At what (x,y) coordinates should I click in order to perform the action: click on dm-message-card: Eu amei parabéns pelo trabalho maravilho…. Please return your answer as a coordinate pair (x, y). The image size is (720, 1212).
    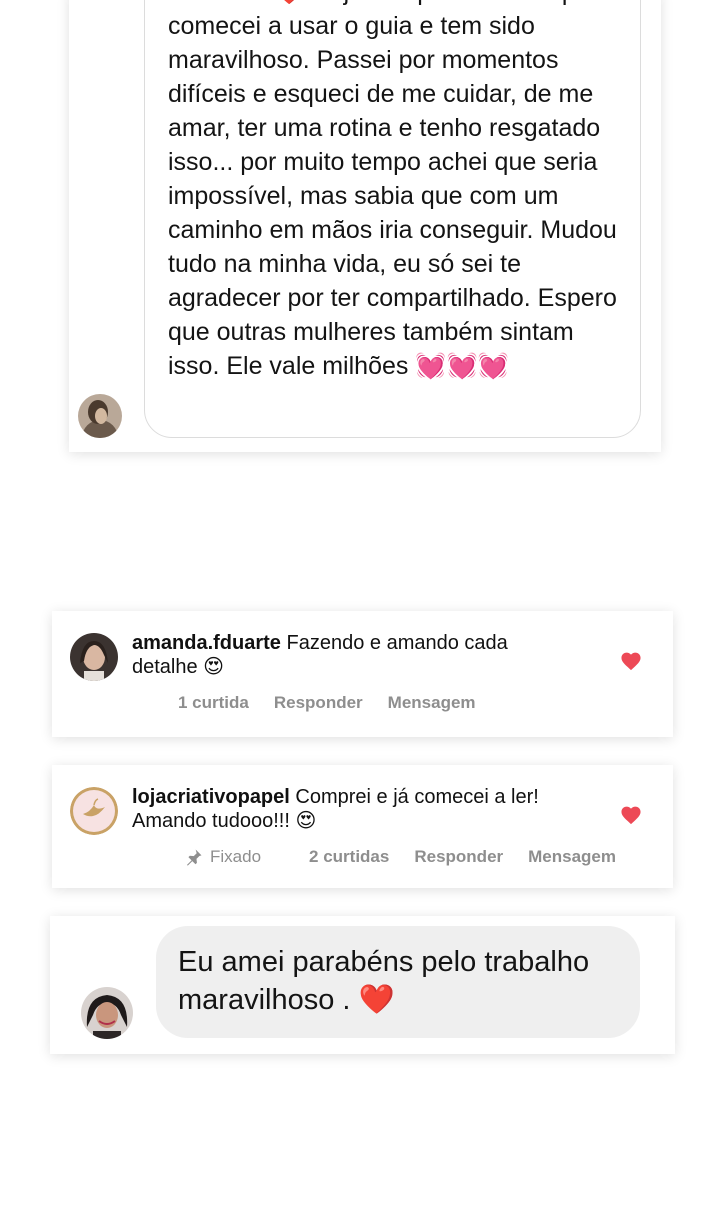
    Looking at the image, I should click on (362, 985).